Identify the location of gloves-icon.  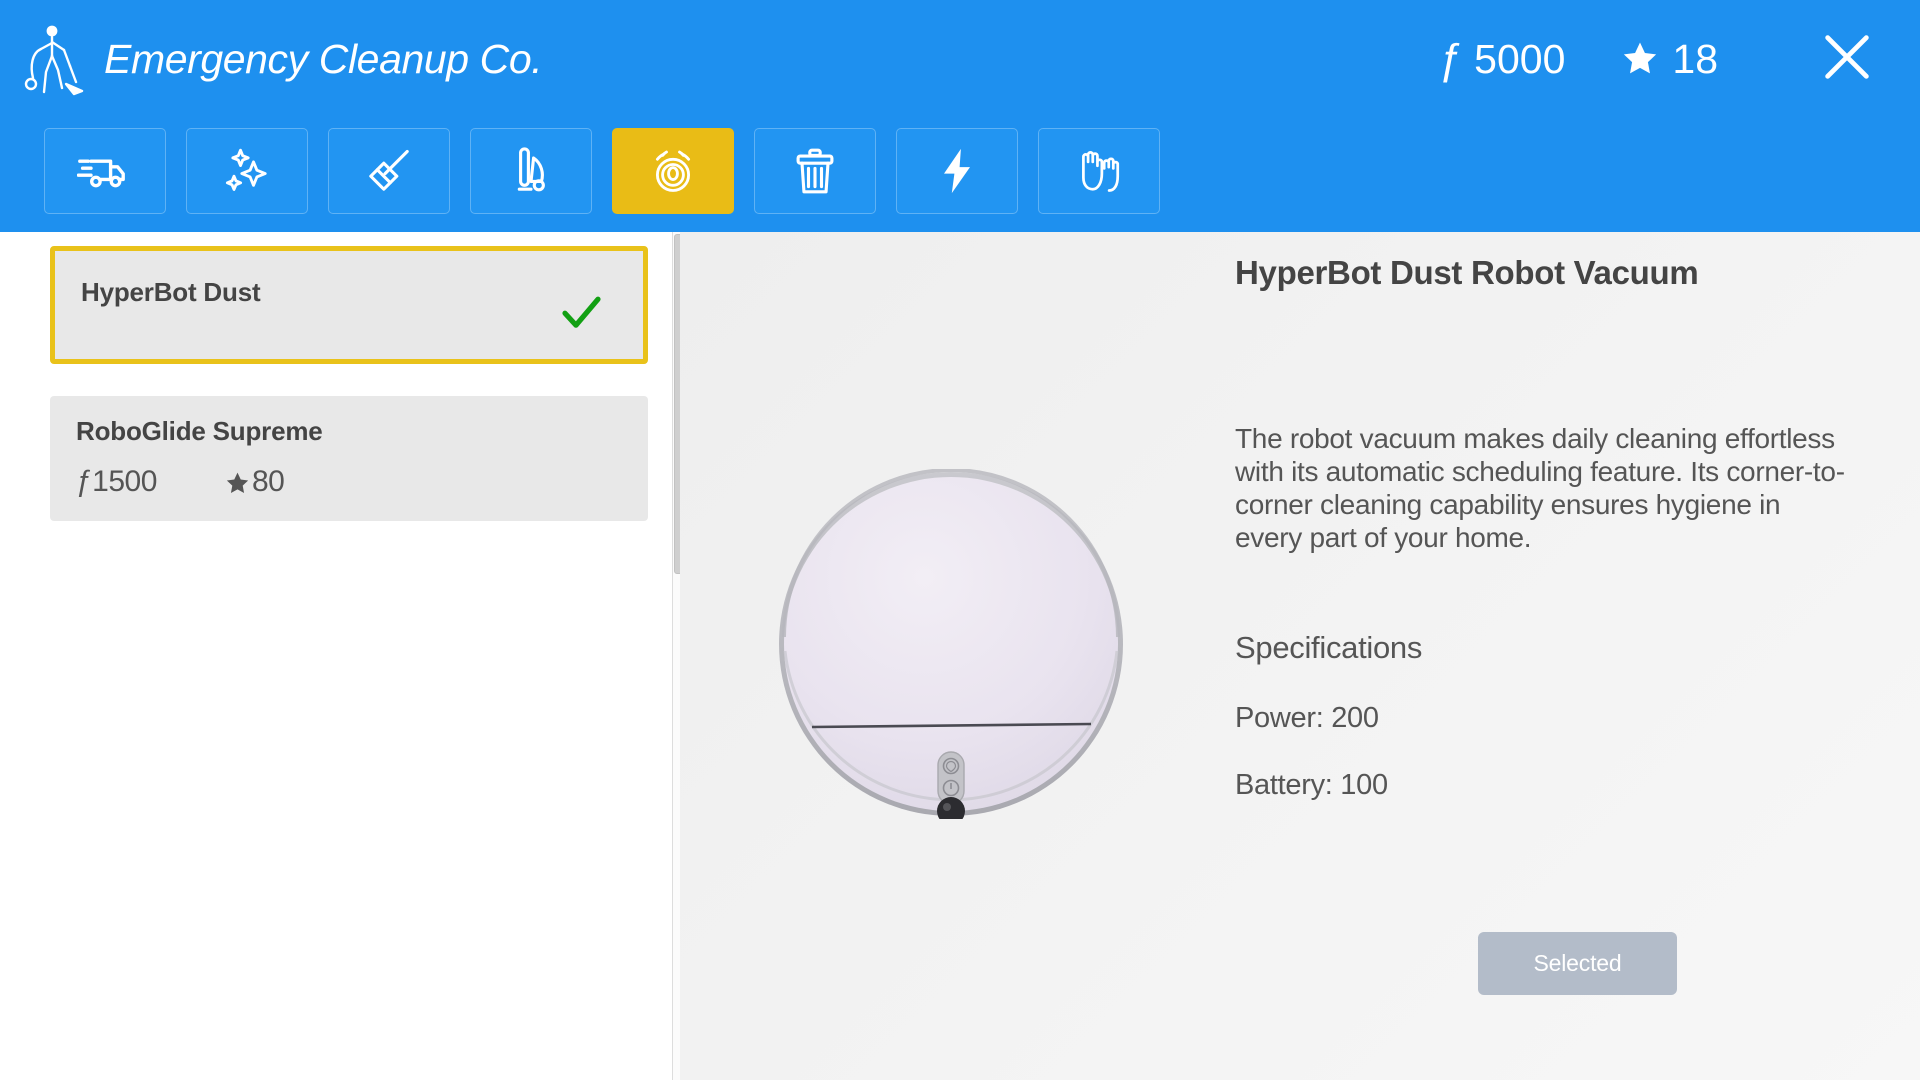
(1099, 171).